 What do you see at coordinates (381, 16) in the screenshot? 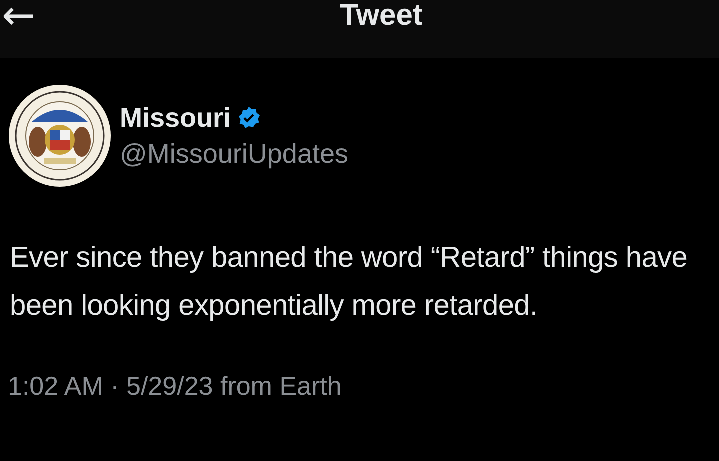
I see `page-title: Tweet` at bounding box center [381, 16].